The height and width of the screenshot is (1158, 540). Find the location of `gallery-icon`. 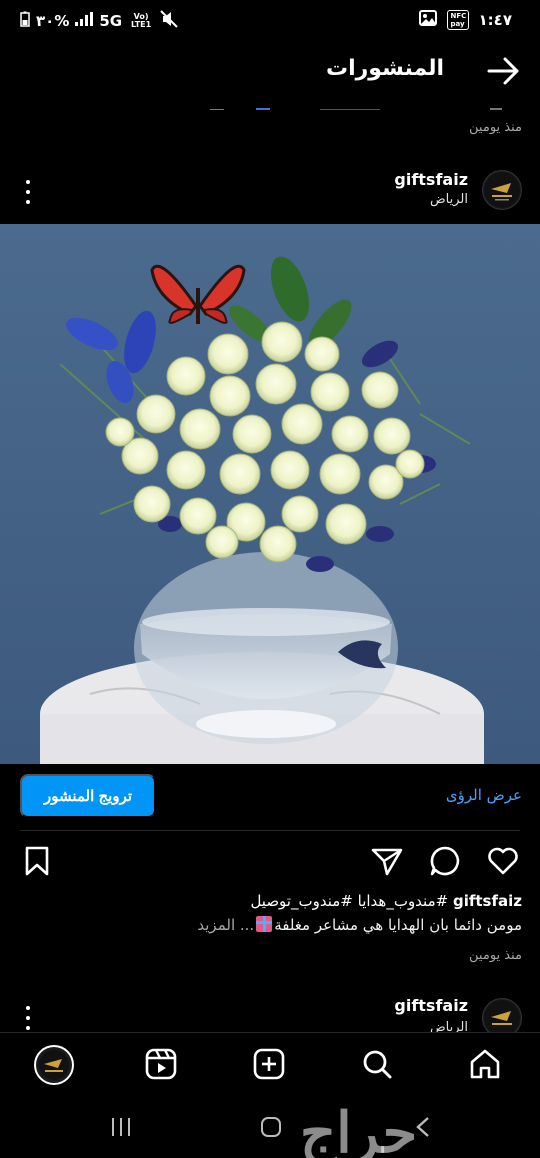

gallery-icon is located at coordinates (427, 20).